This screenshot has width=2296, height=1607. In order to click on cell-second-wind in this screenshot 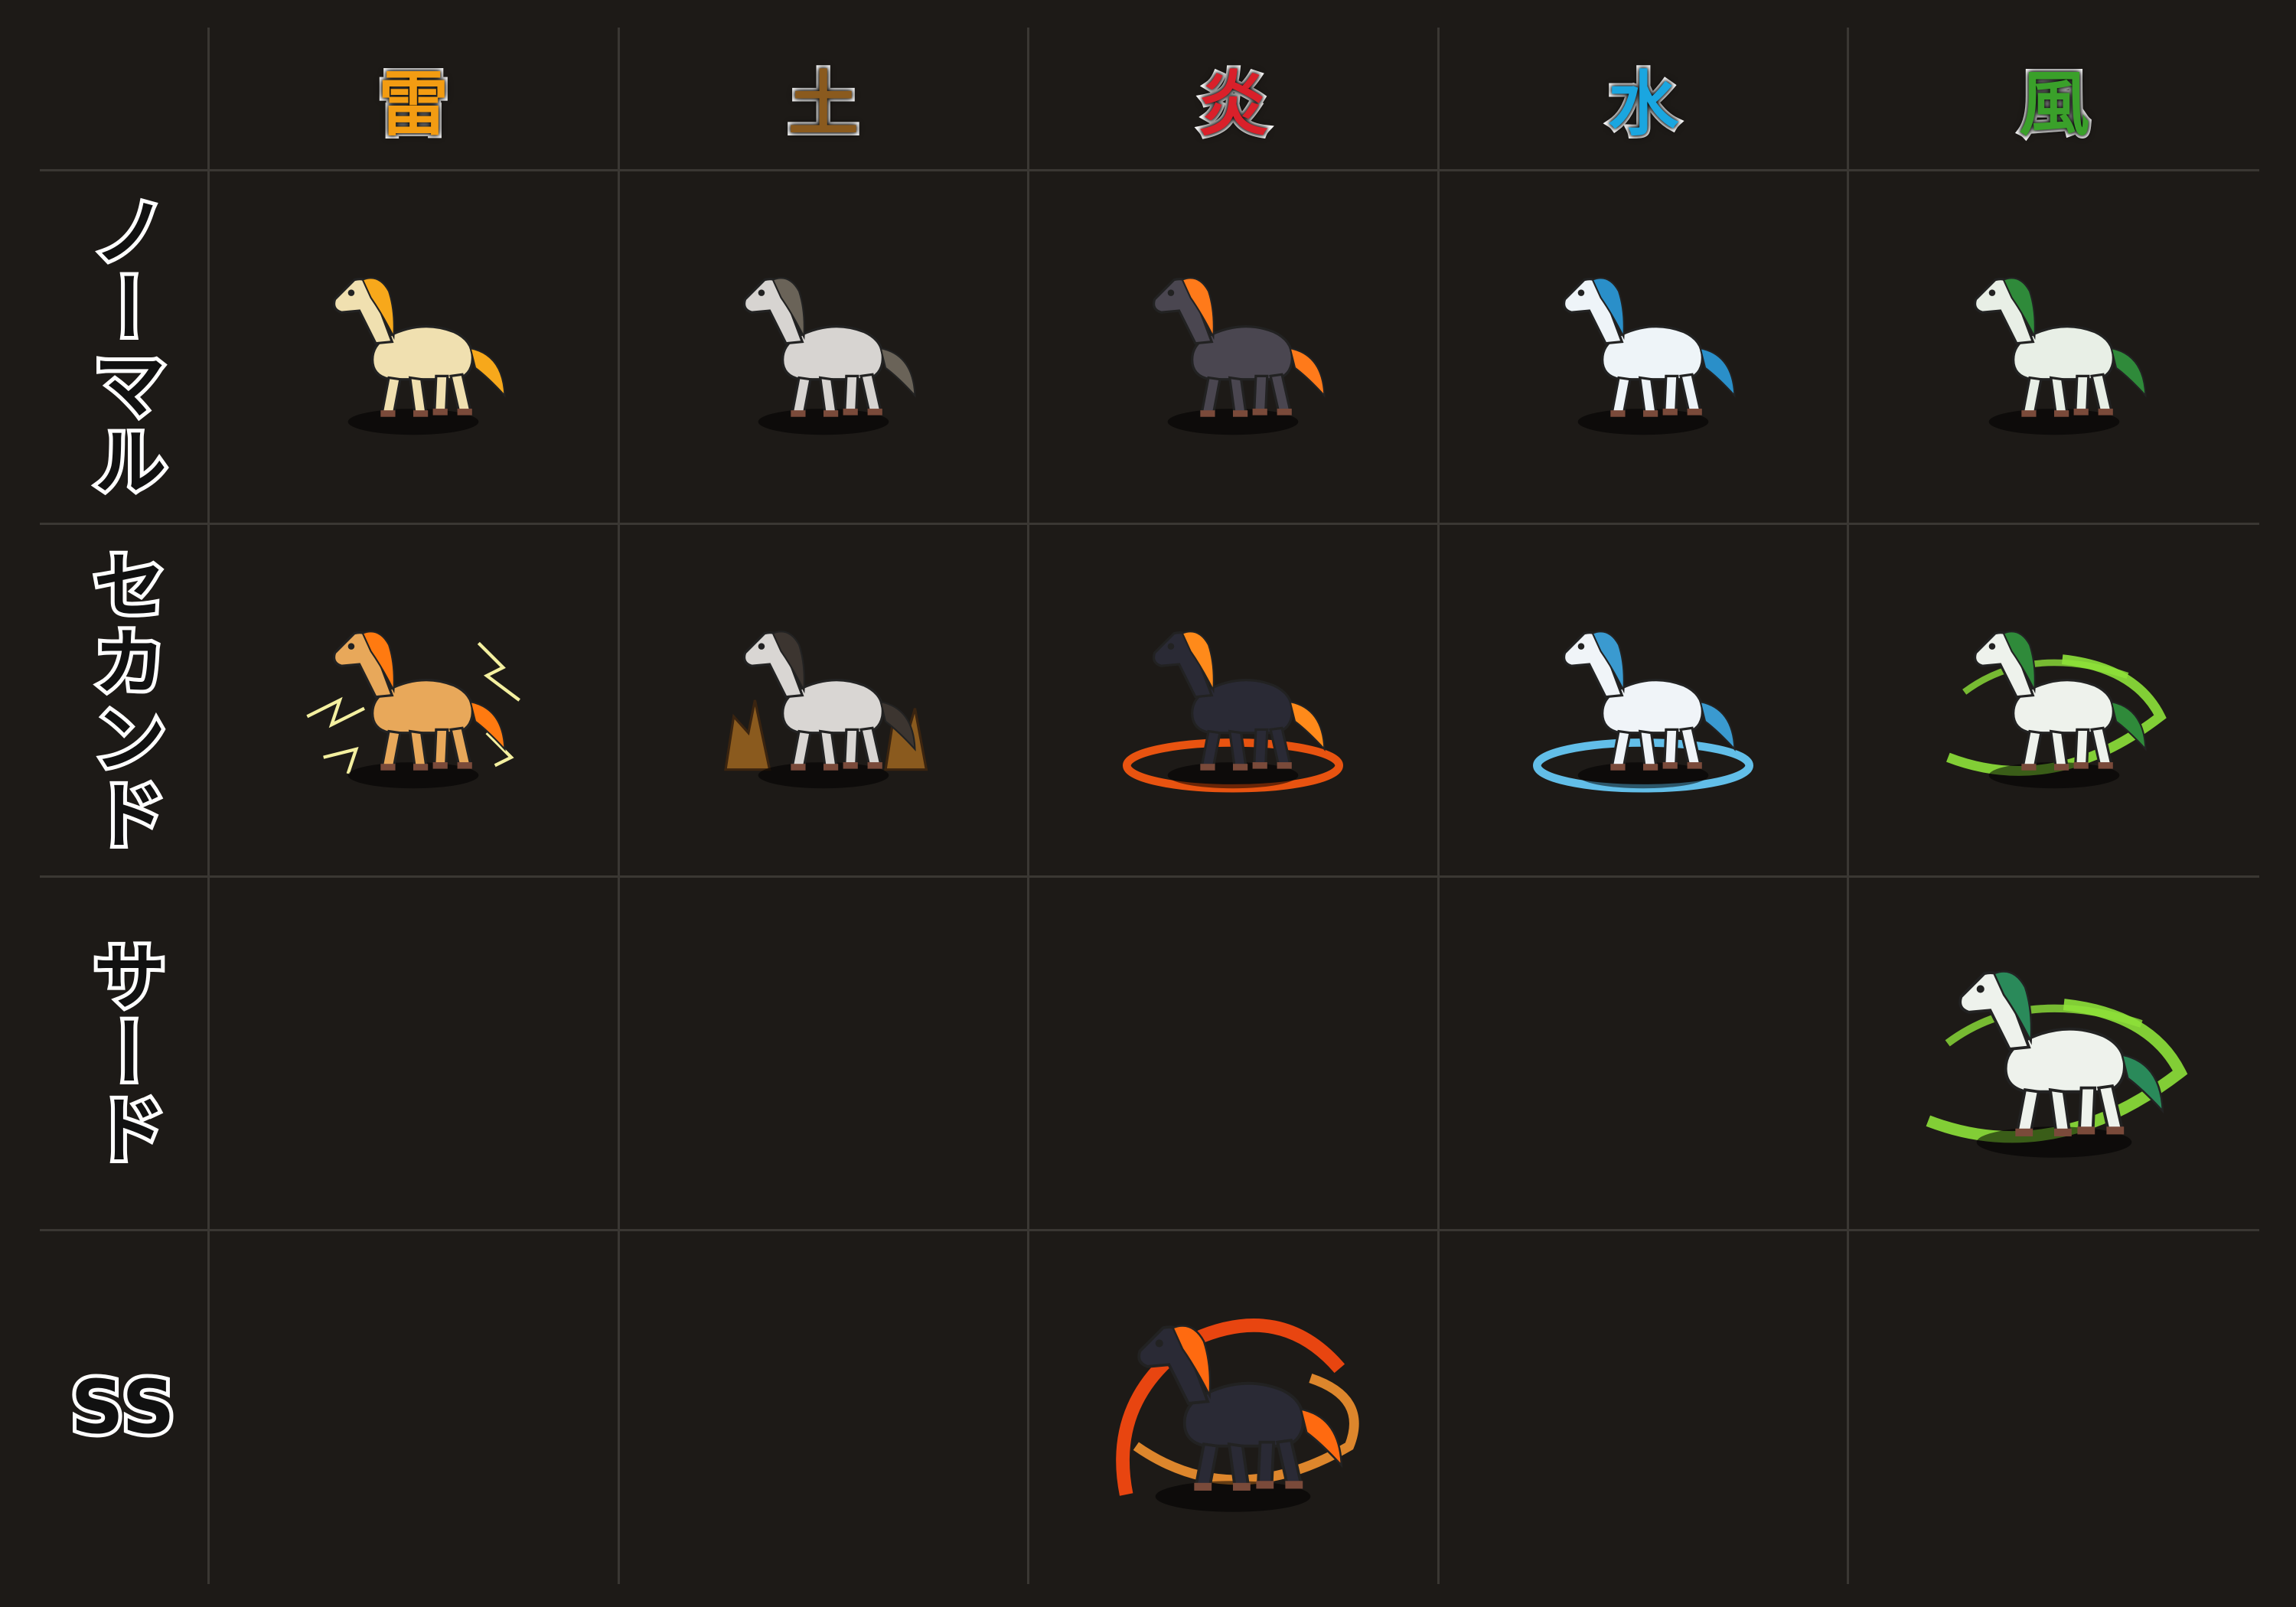, I will do `click(2054, 701)`.